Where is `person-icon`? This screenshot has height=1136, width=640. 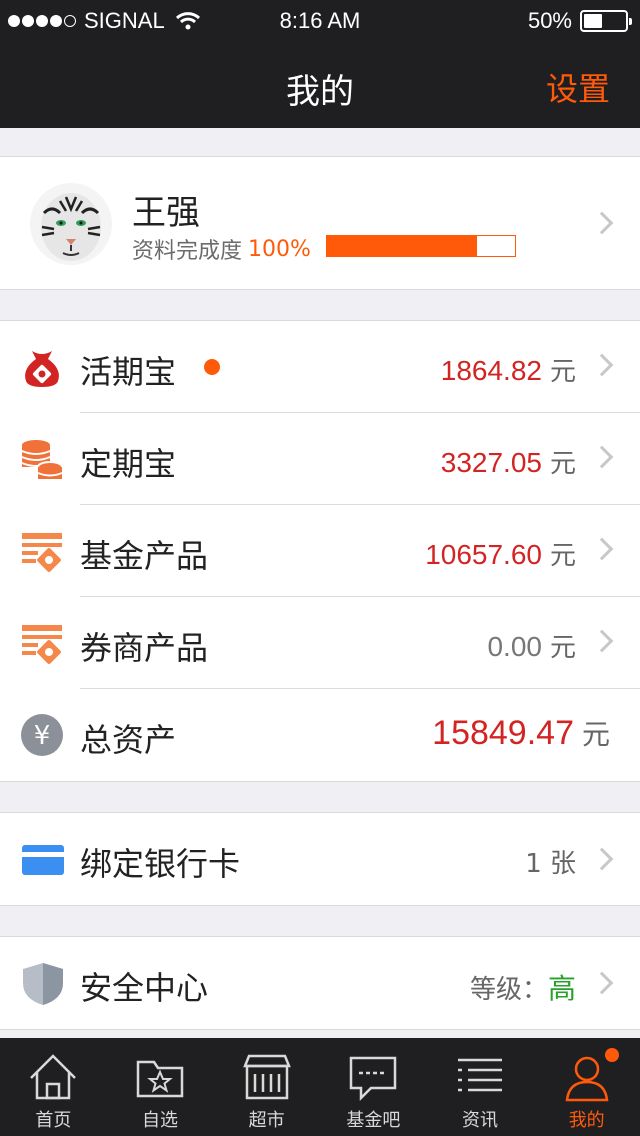 person-icon is located at coordinates (587, 1079).